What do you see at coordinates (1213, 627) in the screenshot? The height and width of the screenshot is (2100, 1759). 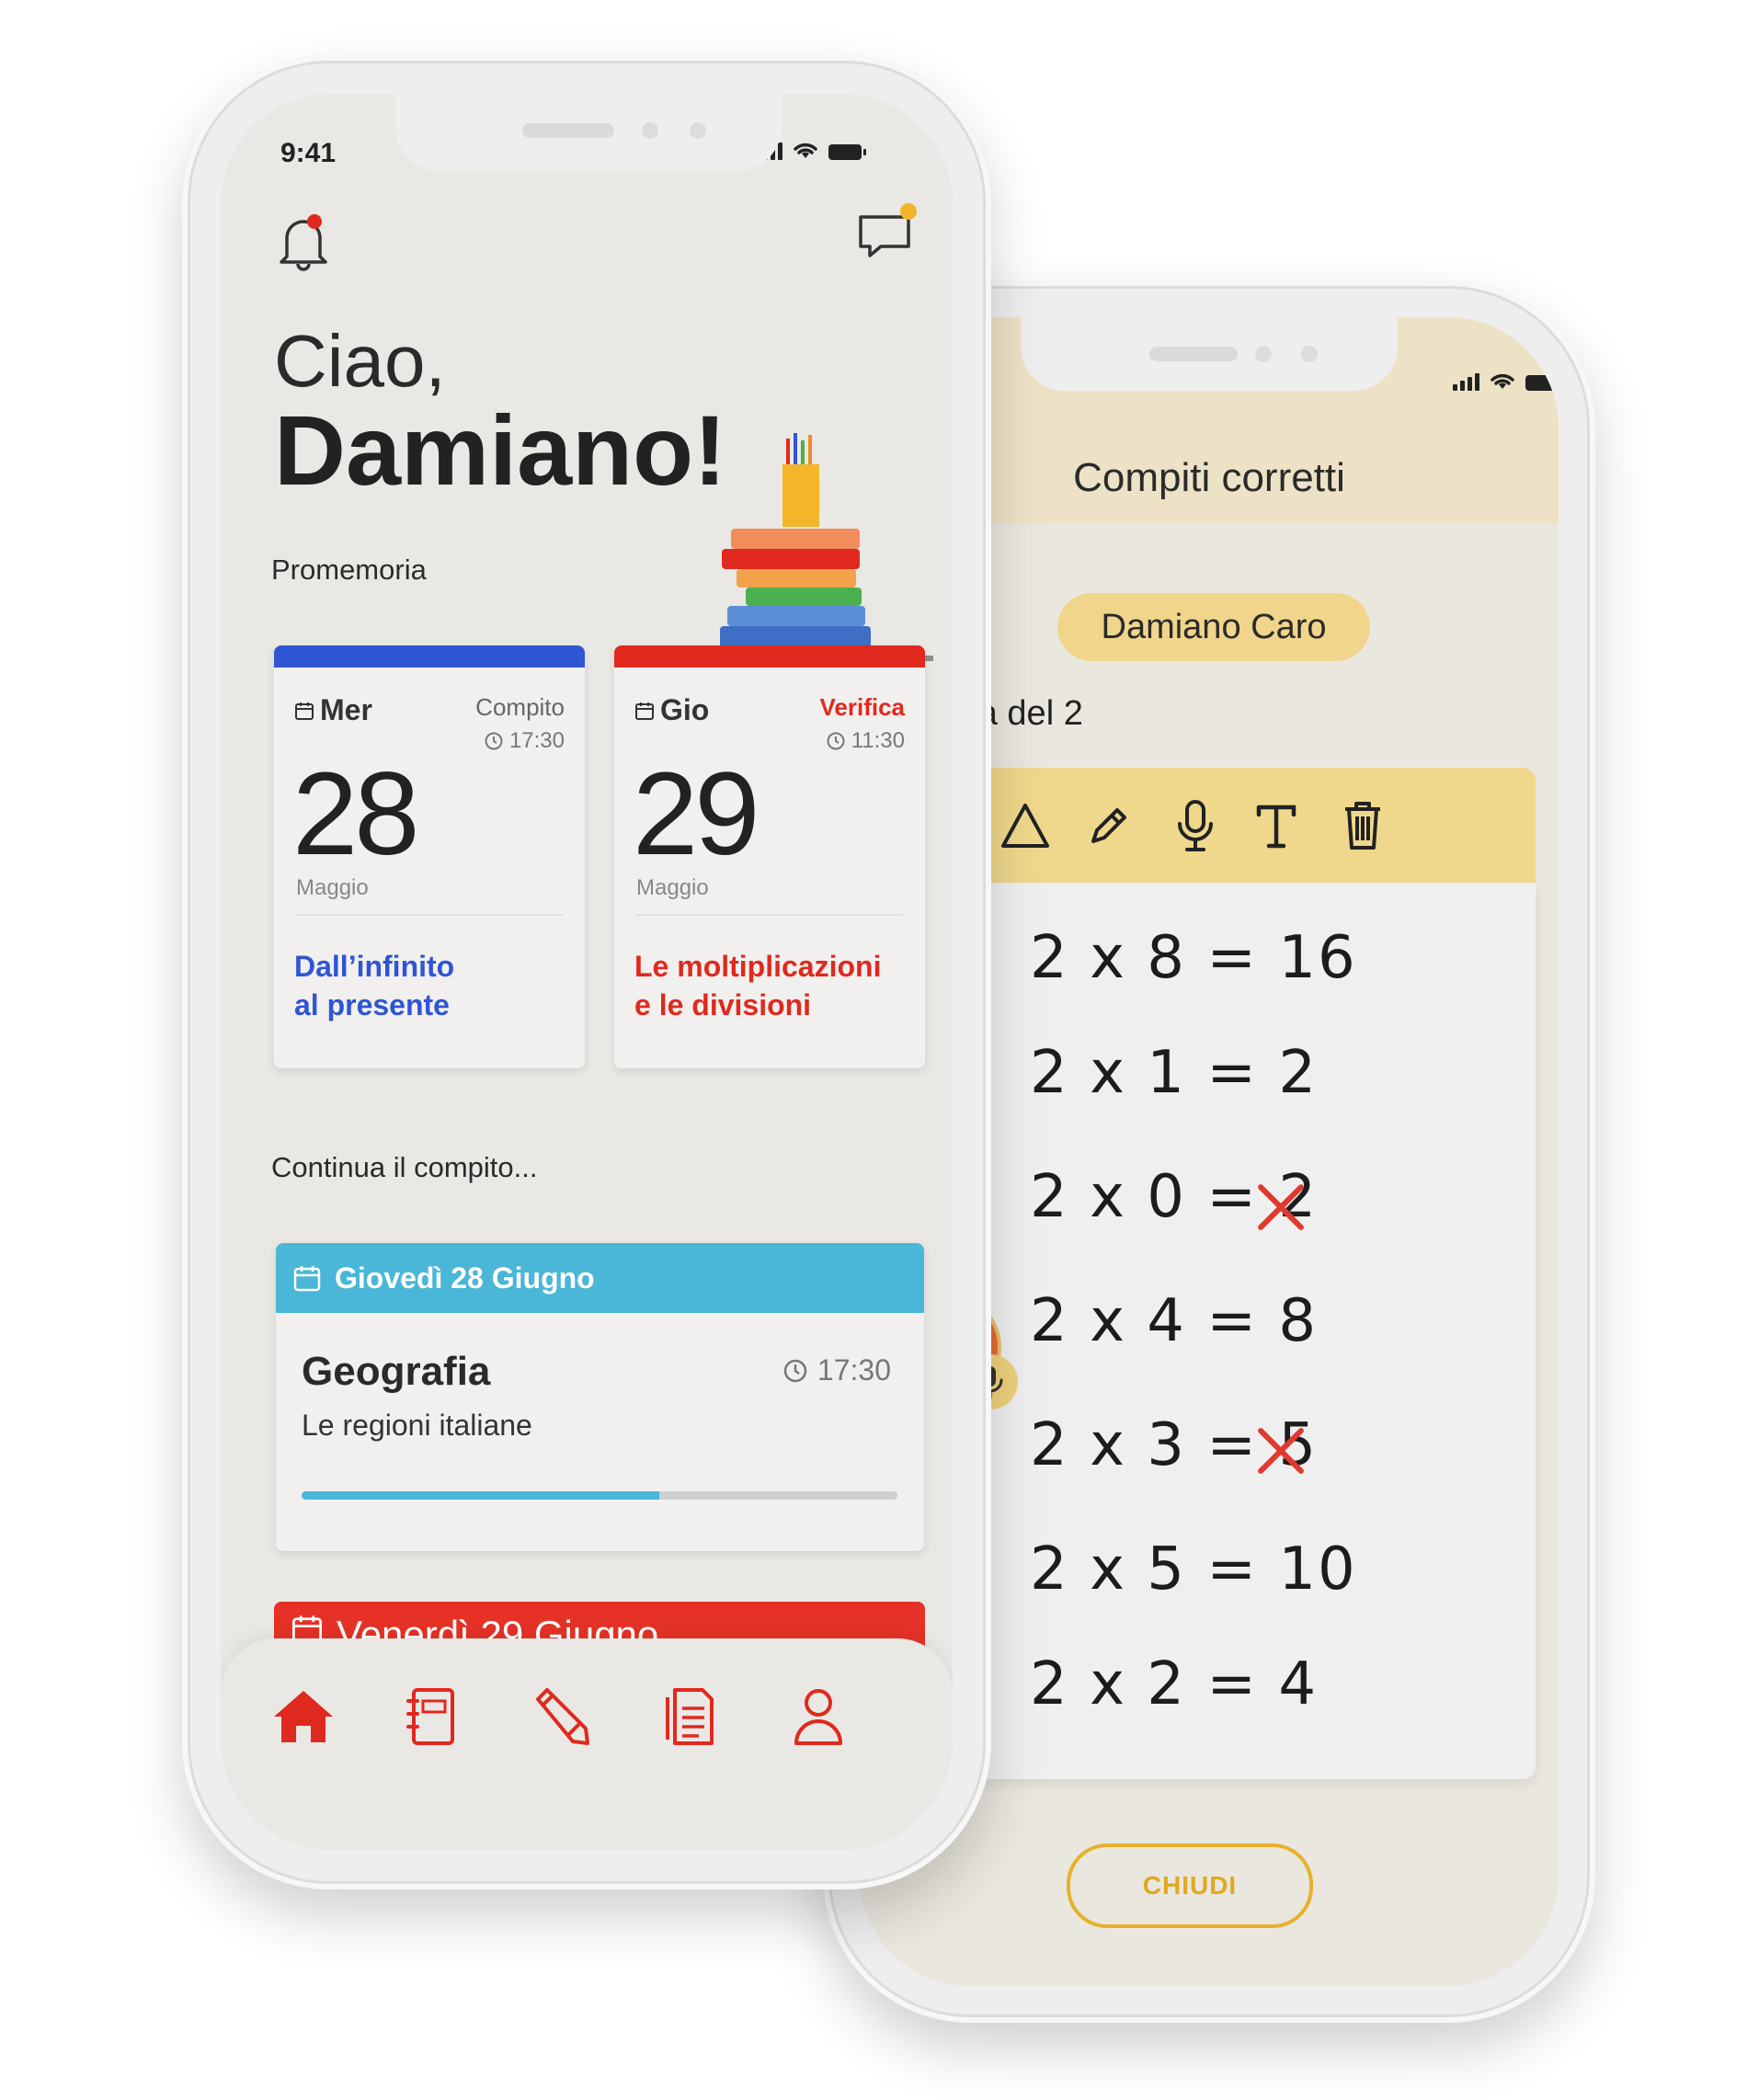 I see `student-name-badge: Damiano Caro` at bounding box center [1213, 627].